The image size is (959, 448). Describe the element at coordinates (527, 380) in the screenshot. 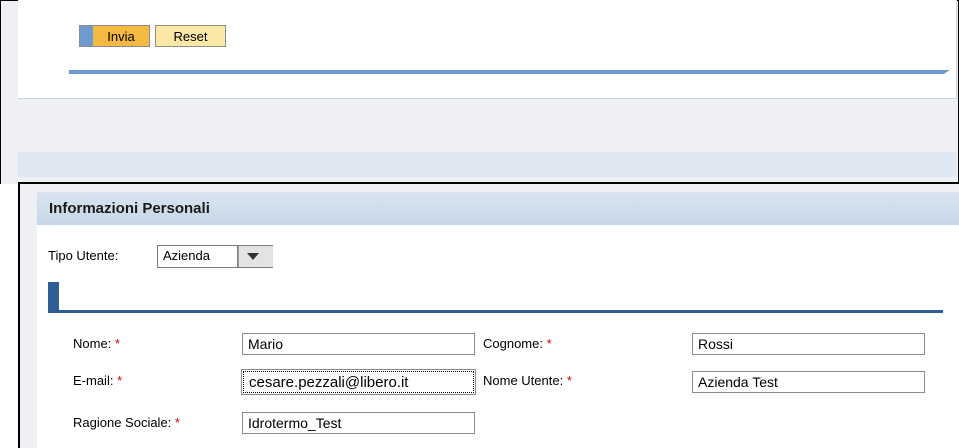

I see `username-label: Nome Utente: *` at that location.